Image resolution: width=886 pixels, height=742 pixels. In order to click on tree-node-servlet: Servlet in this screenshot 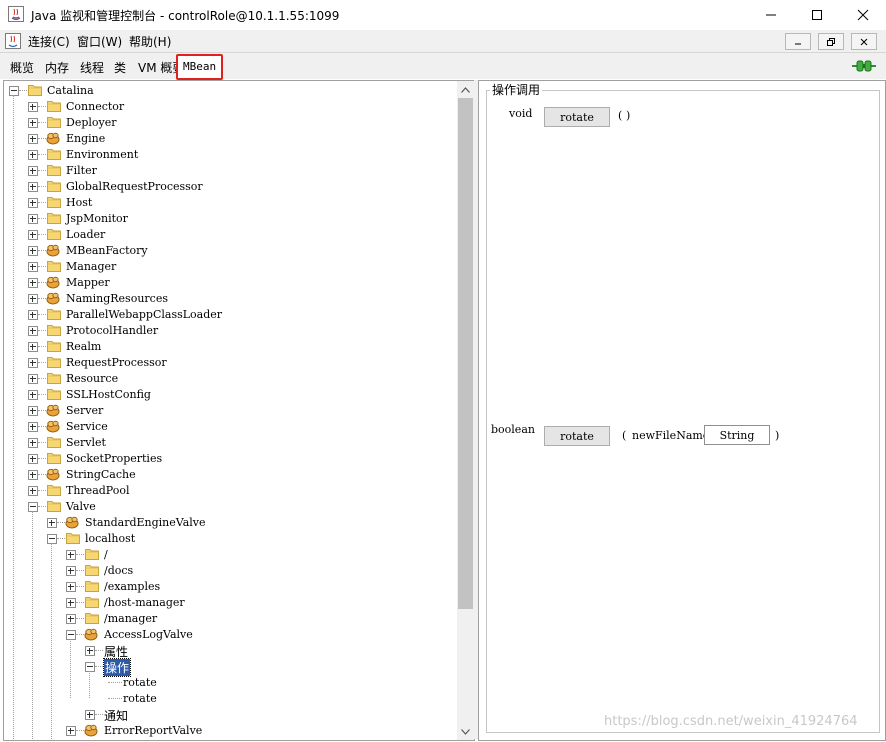, I will do `click(229, 443)`.